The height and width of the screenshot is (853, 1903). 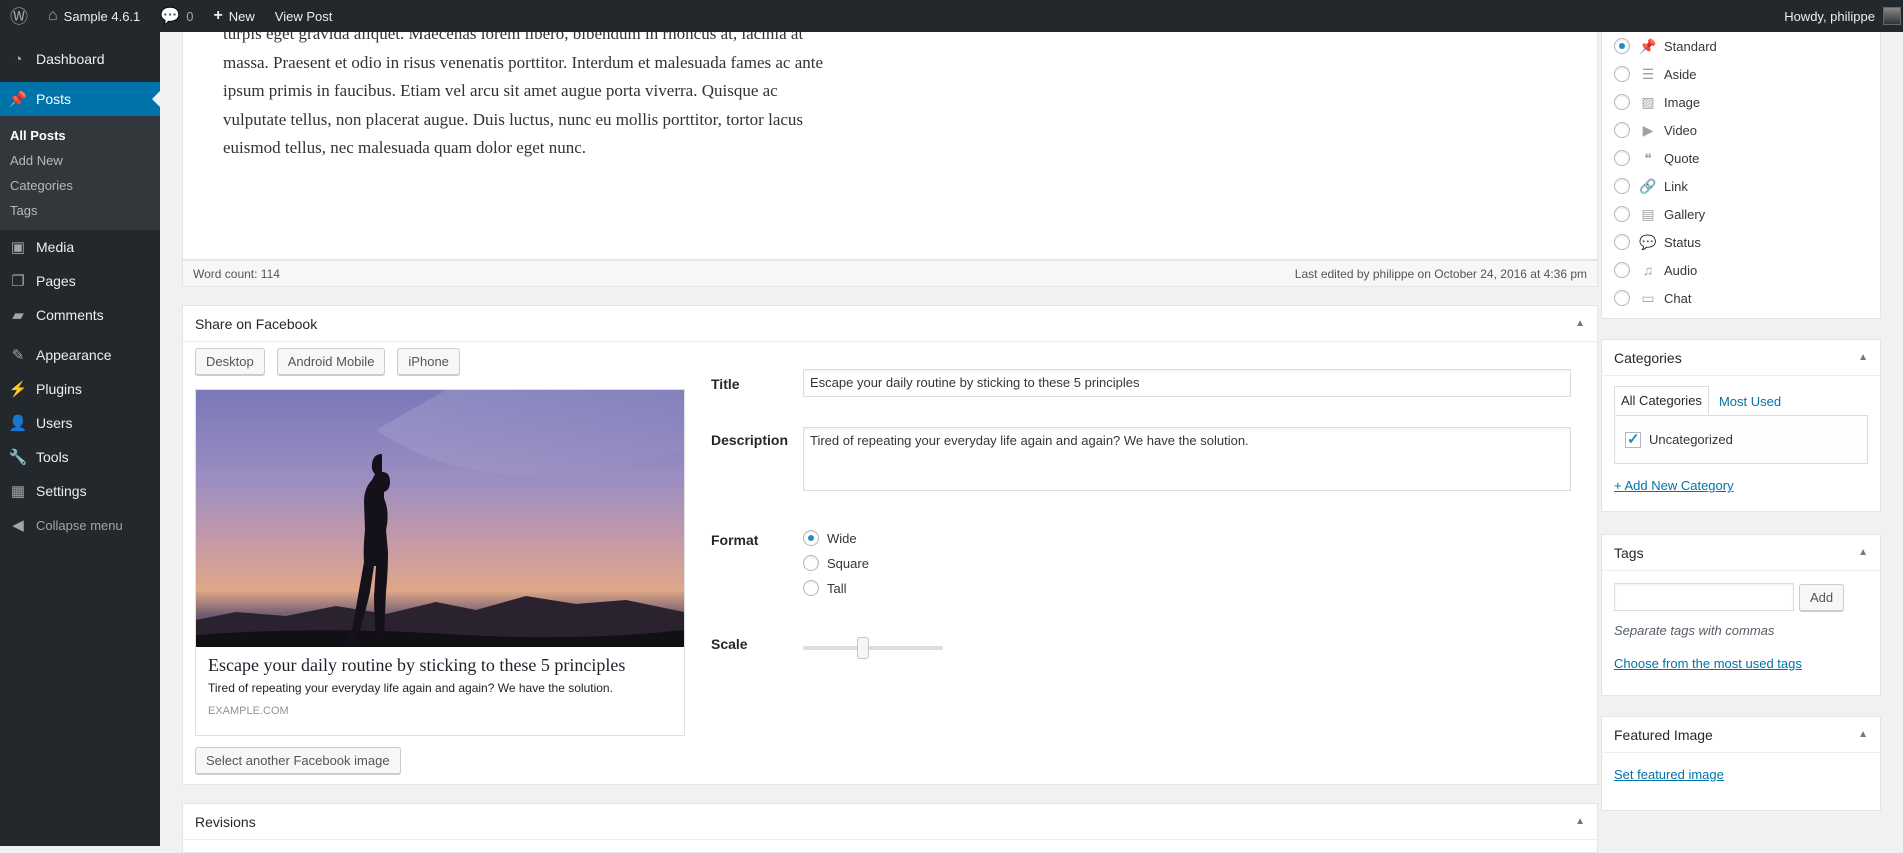 What do you see at coordinates (1741, 553) in the screenshot?
I see `postbox-header: Tags ▲` at bounding box center [1741, 553].